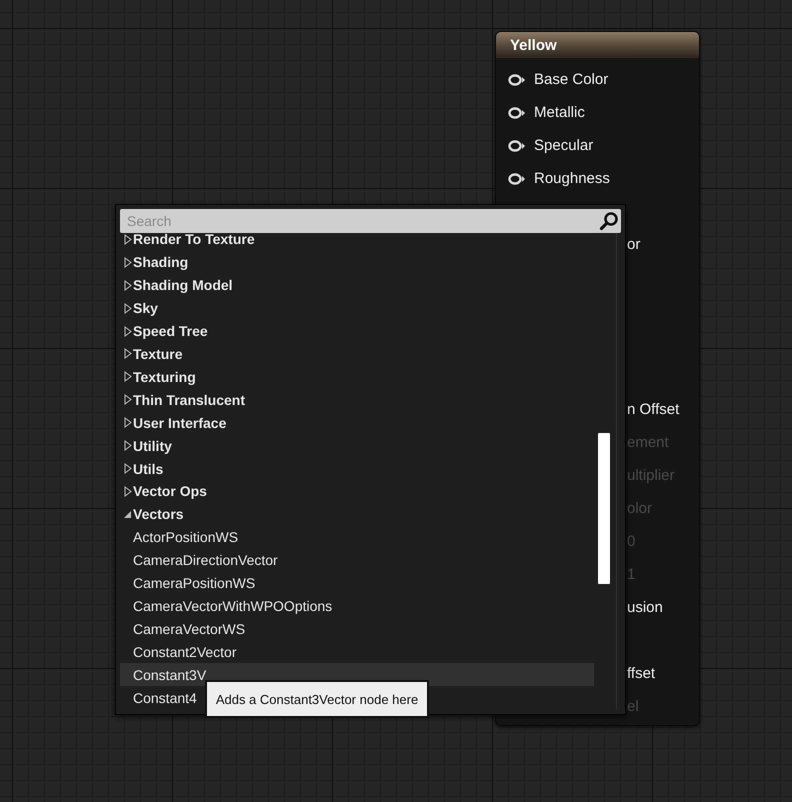 This screenshot has width=792, height=802. What do you see at coordinates (357, 354) in the screenshot?
I see `category-item: Texture` at bounding box center [357, 354].